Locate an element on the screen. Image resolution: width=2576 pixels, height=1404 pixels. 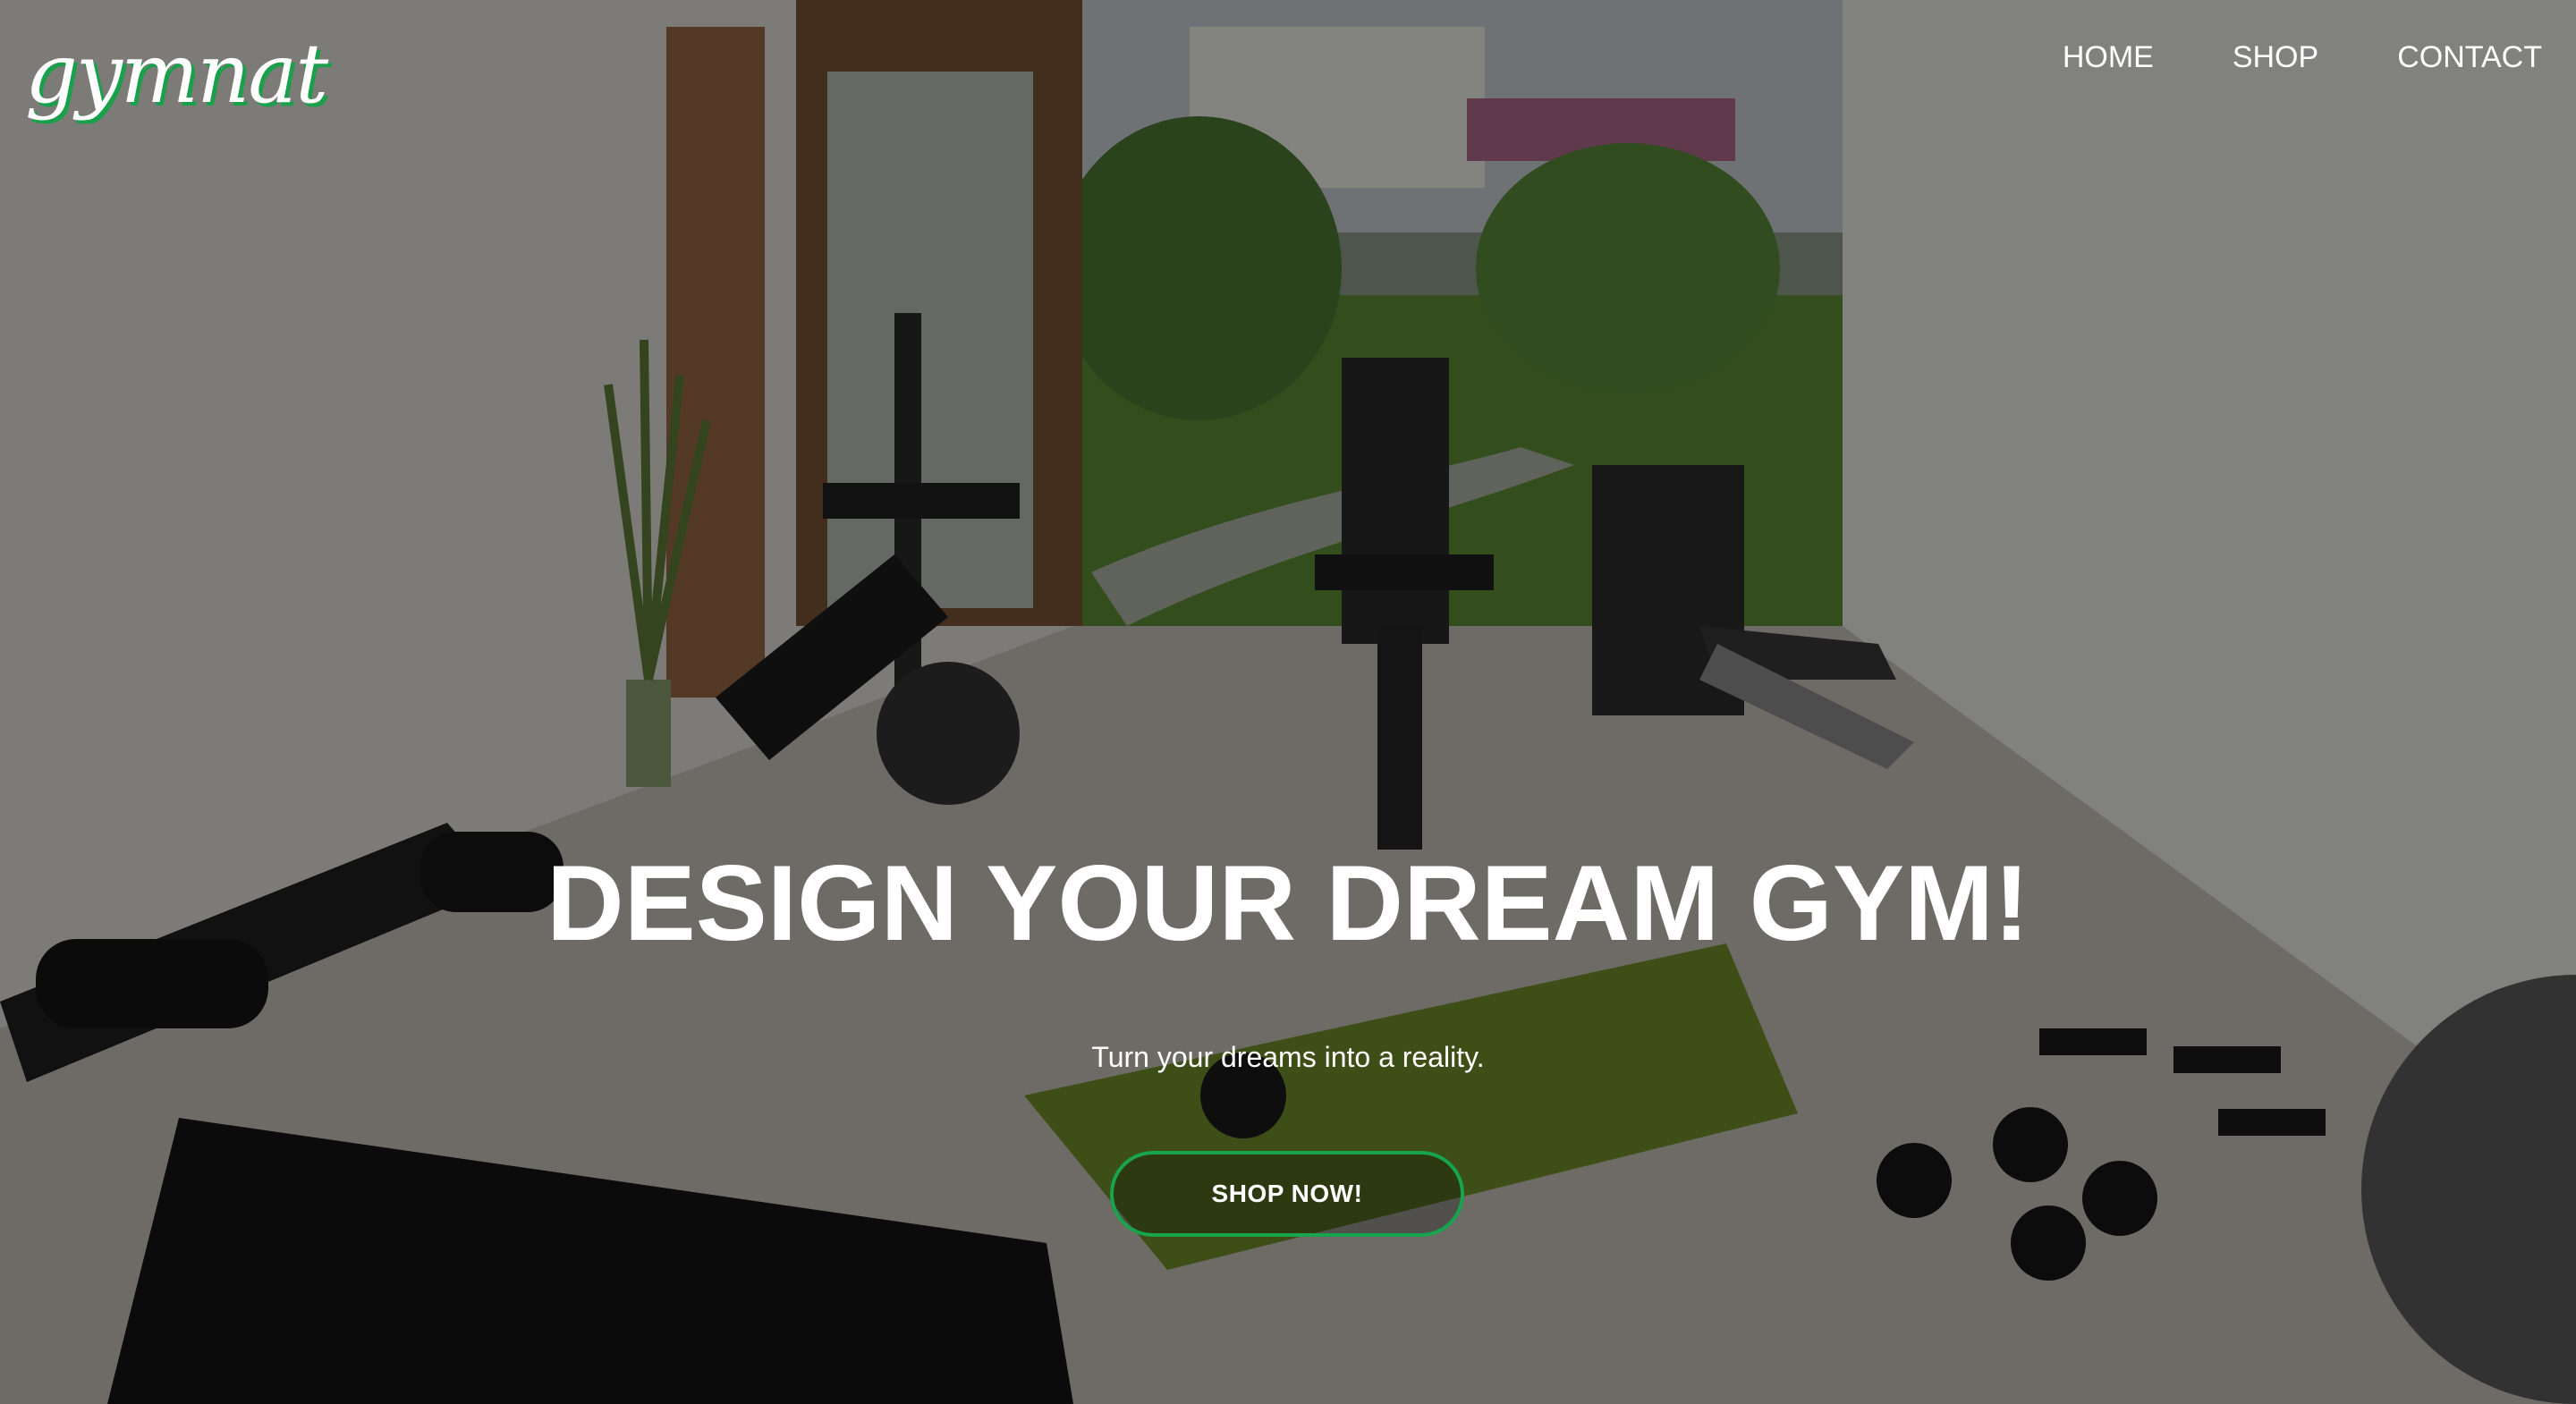
main-nav: HOME SHOP CONTACT is located at coordinates (2263, 58).